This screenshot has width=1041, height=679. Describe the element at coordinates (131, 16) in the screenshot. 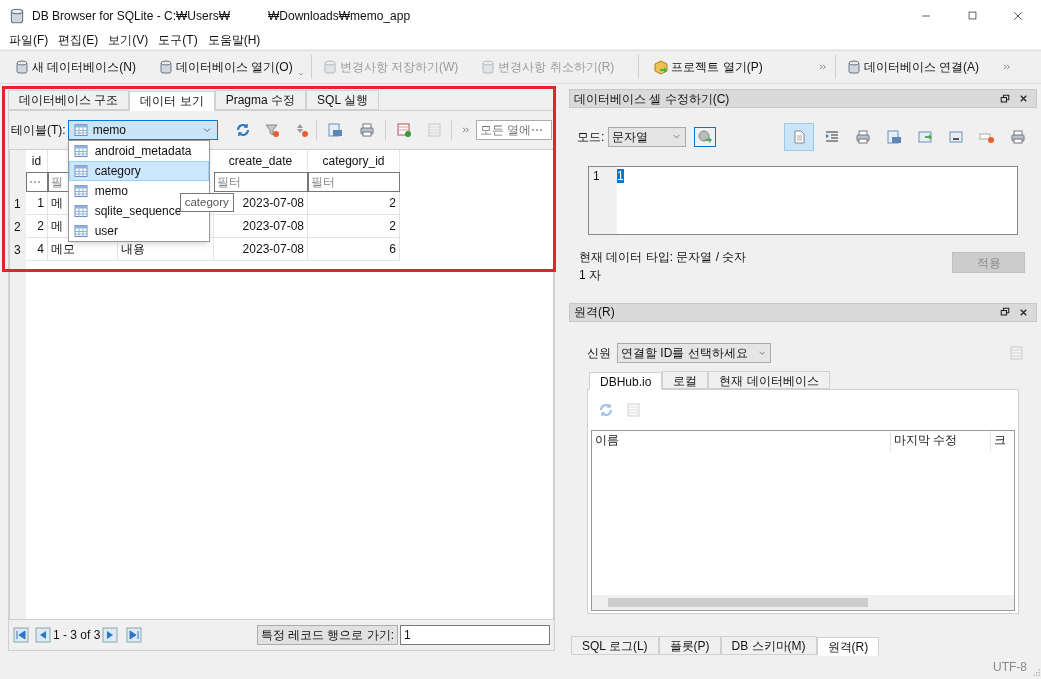

I see `window-title: DB Browser for SQLite - C:₩Users₩` at that location.